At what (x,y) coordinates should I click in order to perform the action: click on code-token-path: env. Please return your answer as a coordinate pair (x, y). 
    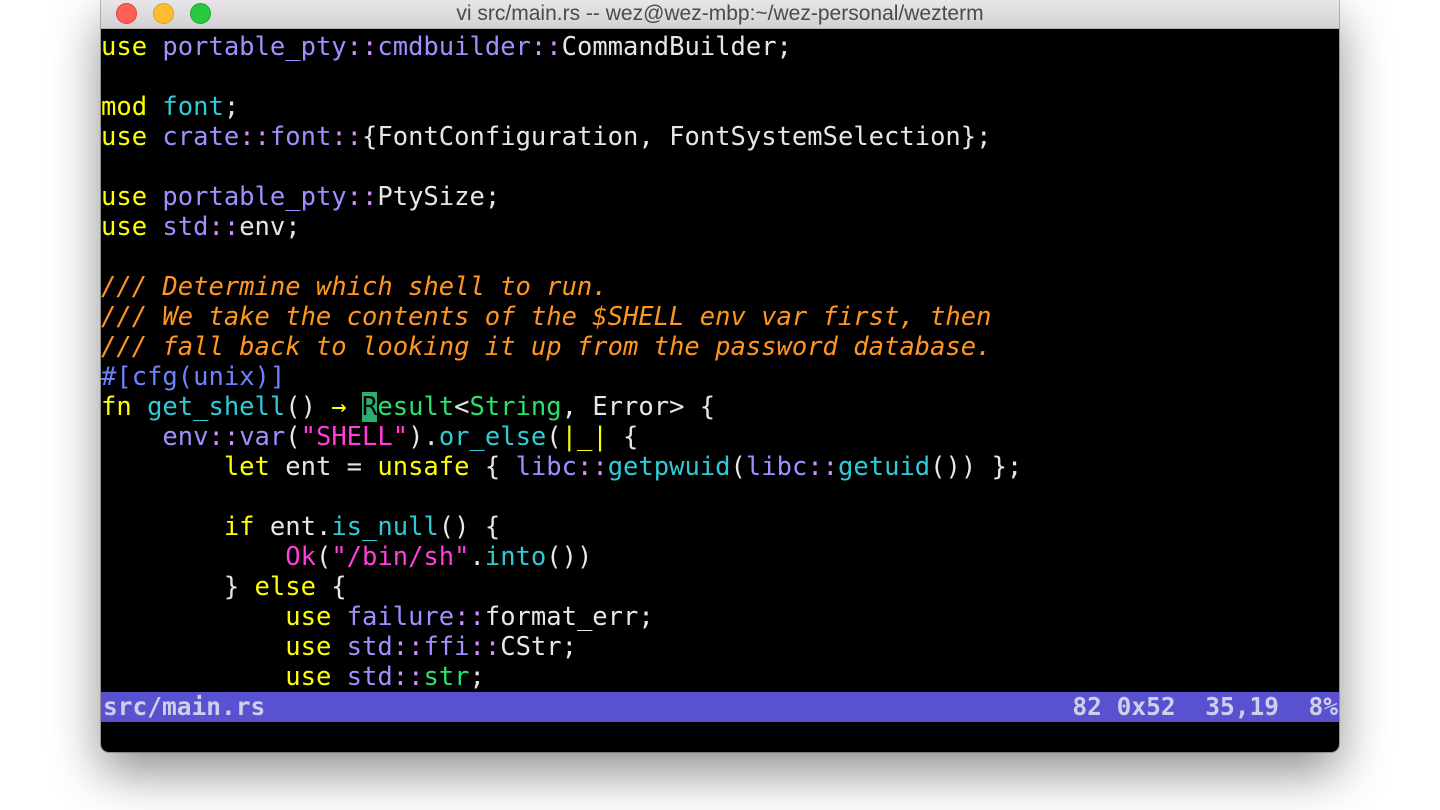
    Looking at the image, I should click on (185, 437).